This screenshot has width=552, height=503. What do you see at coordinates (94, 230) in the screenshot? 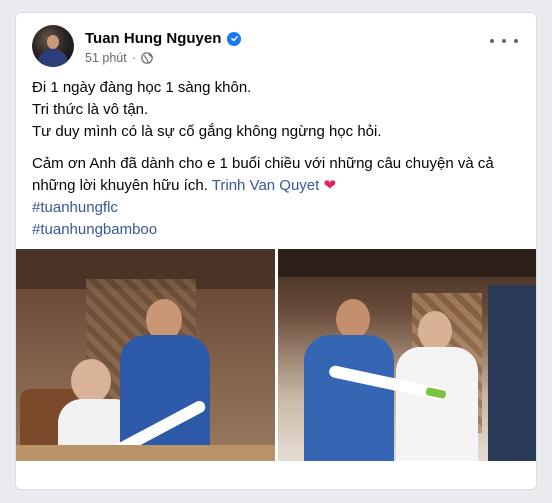
I see `hashtag-link: #tuanhungbamboo` at bounding box center [94, 230].